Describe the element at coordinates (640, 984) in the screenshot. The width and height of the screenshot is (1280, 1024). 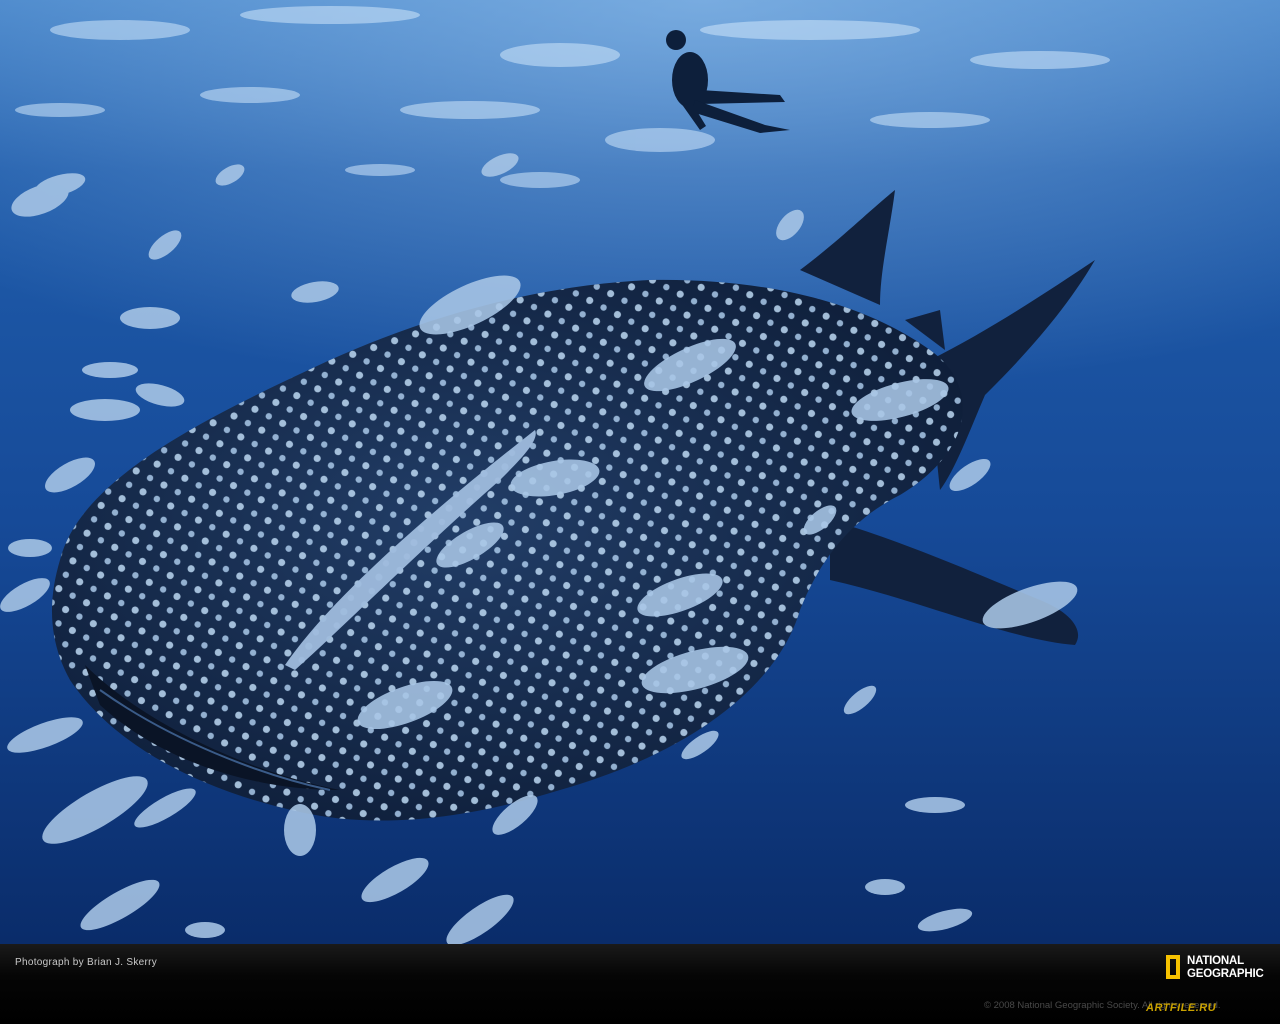
I see `caption-bar` at that location.